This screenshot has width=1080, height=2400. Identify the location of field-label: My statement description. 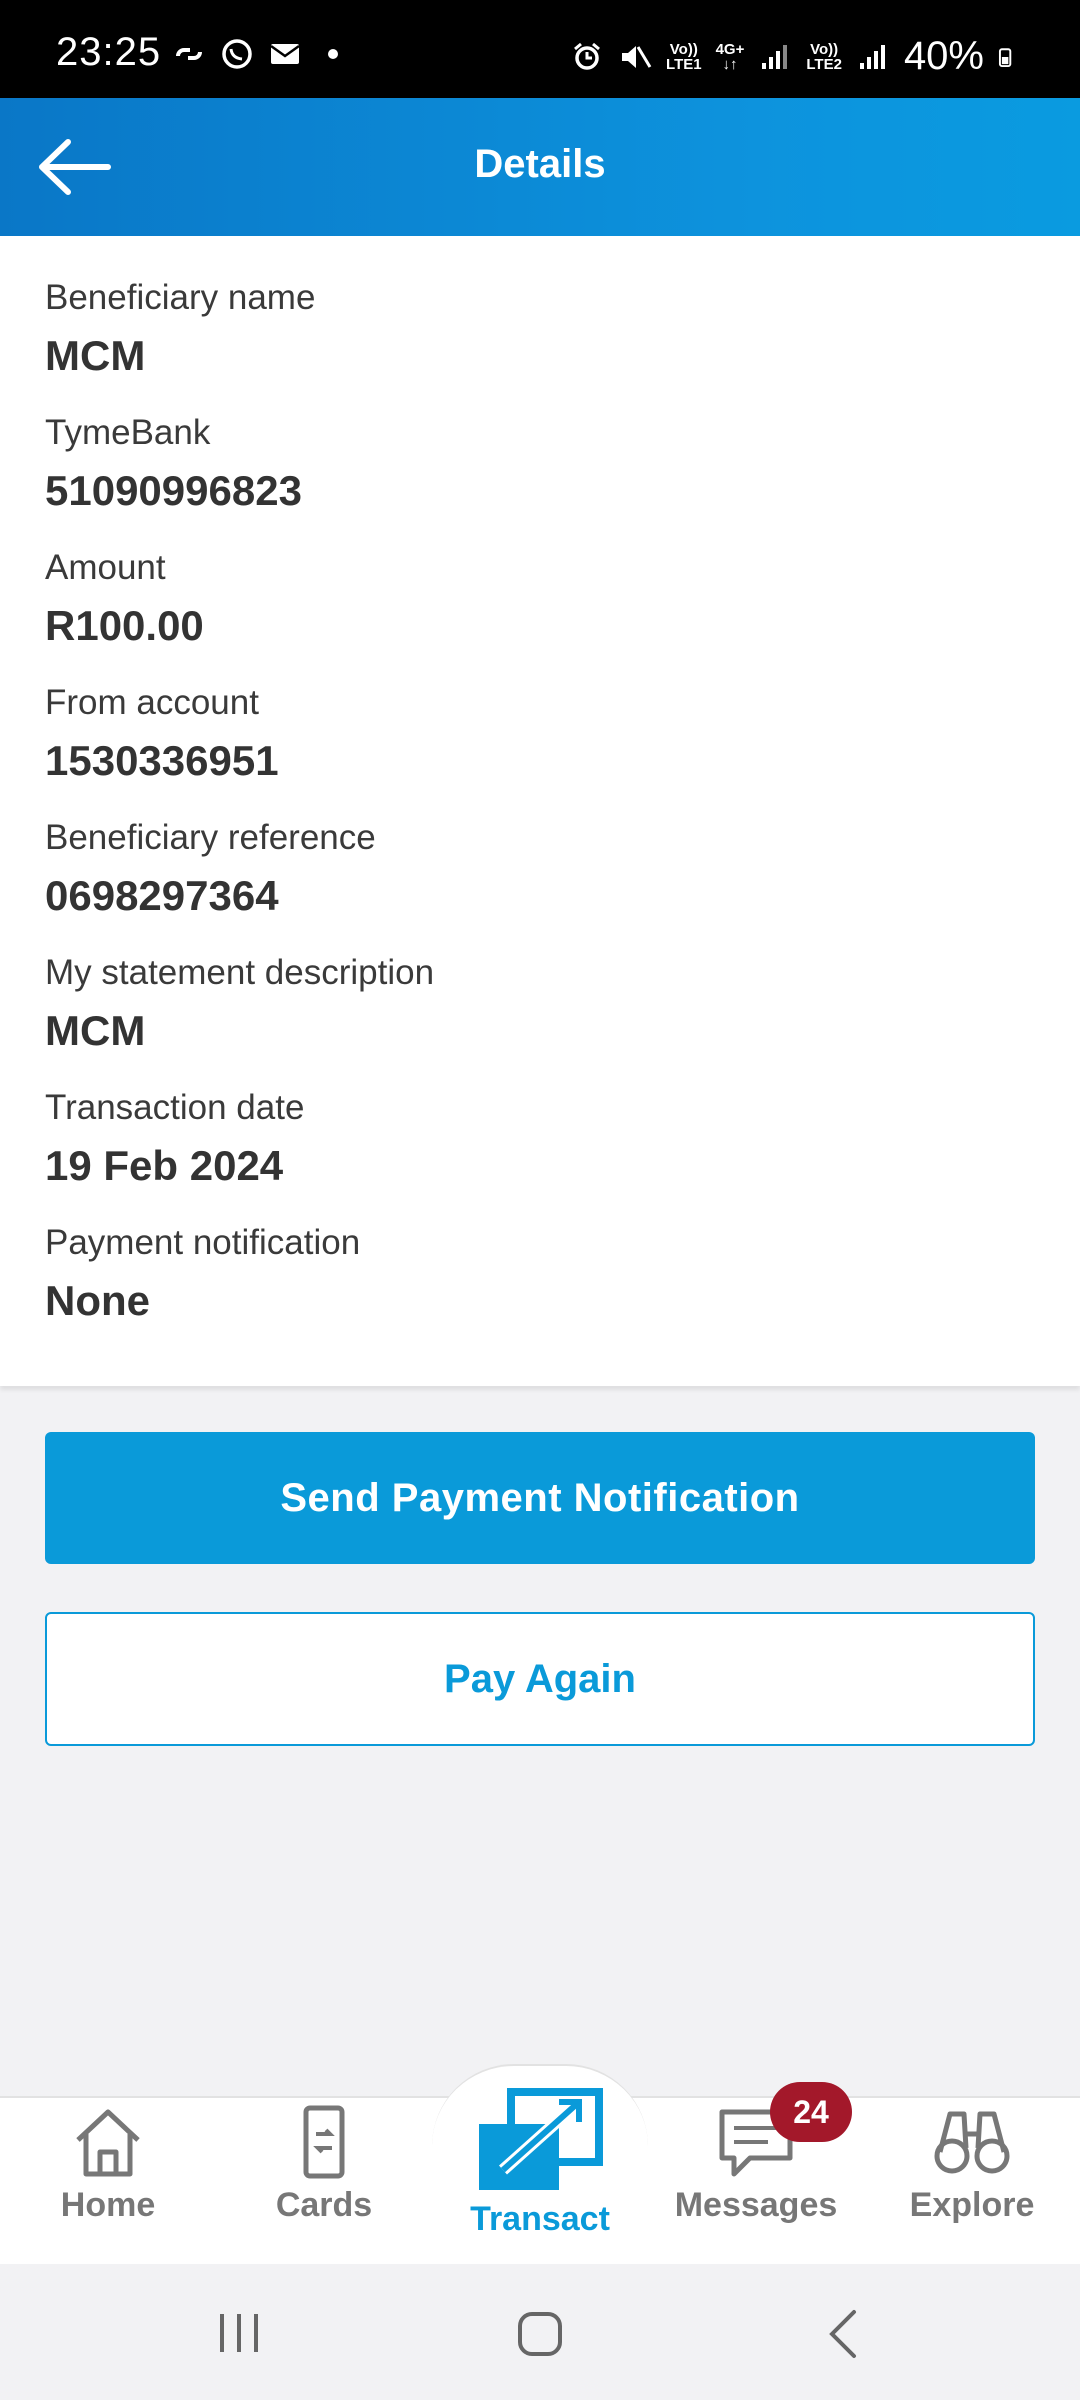
(240, 972).